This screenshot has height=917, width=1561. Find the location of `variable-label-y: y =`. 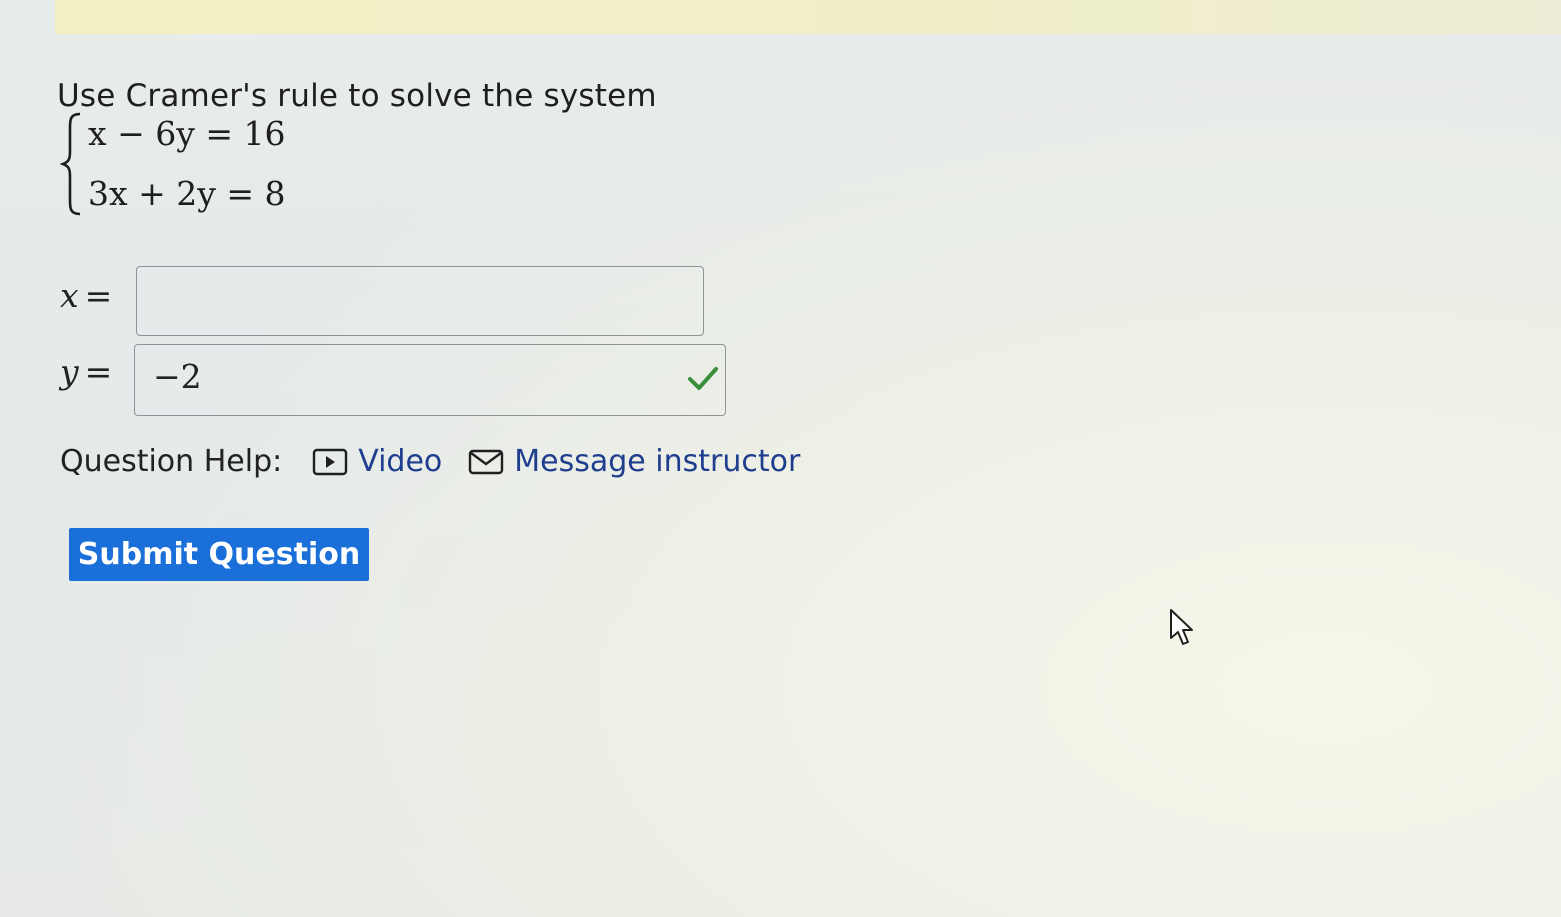

variable-label-y: y = is located at coordinates (86, 371).